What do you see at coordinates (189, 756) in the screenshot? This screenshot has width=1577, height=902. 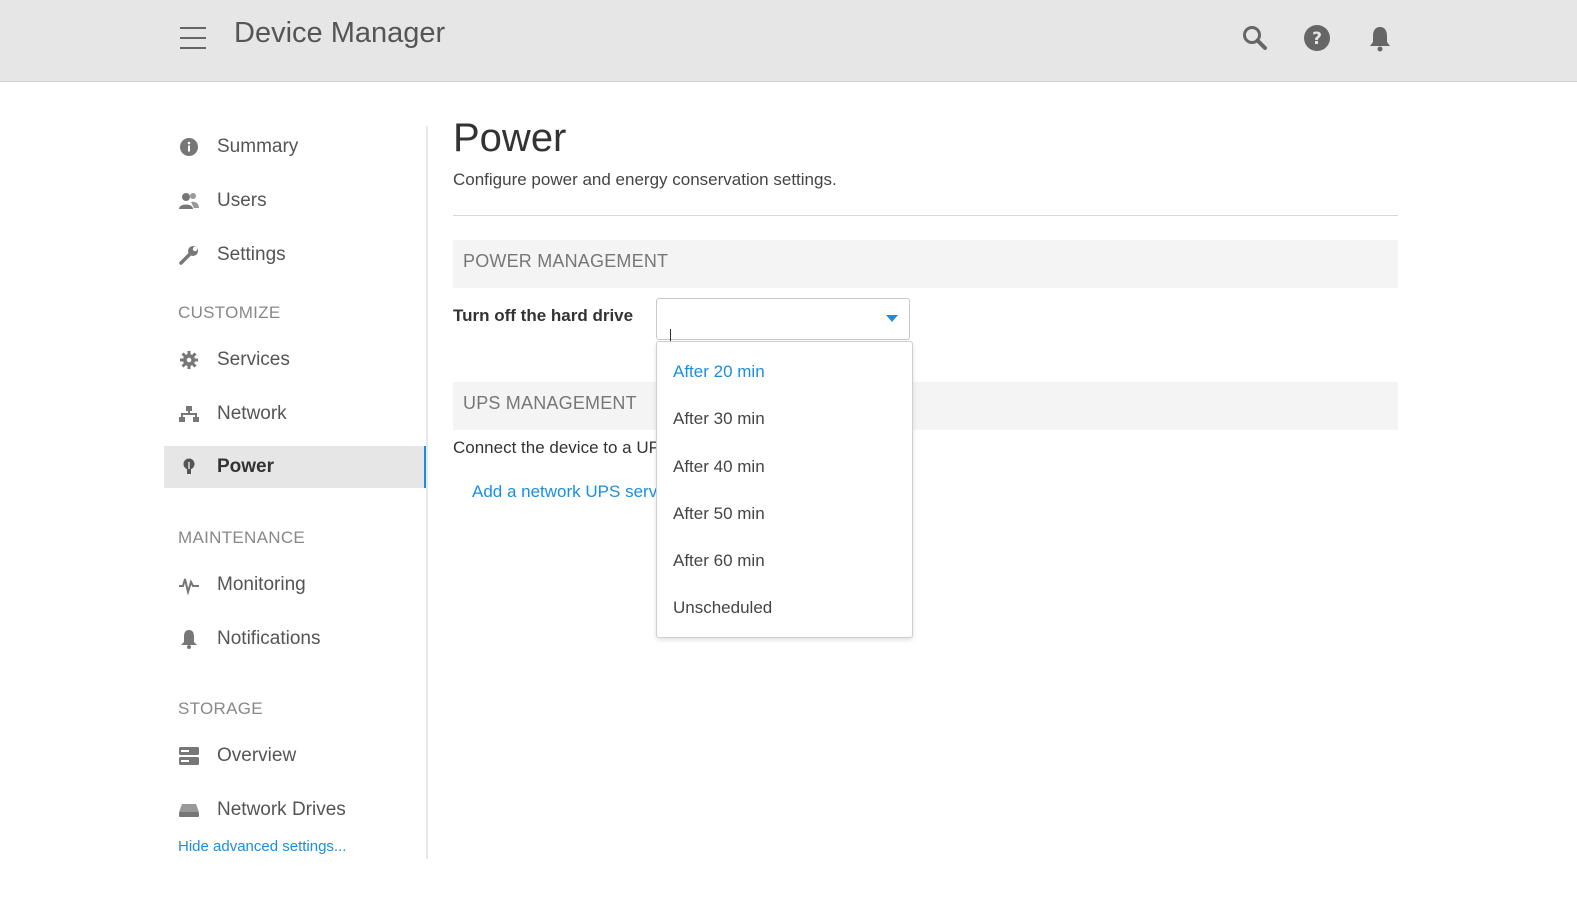 I see `server-icon` at bounding box center [189, 756].